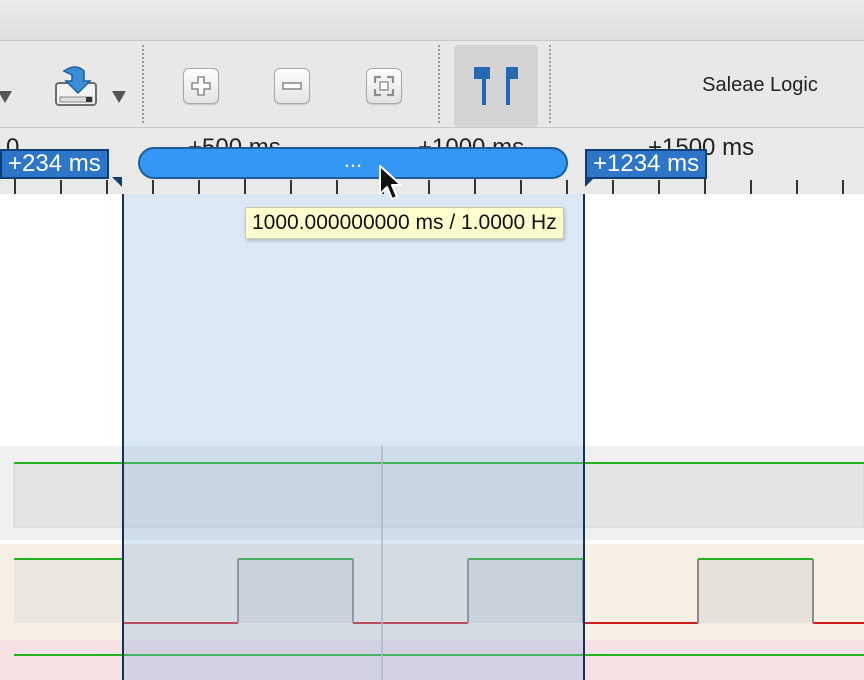 Image resolution: width=864 pixels, height=680 pixels. What do you see at coordinates (760, 85) in the screenshot?
I see `app-title: Saleae Logic` at bounding box center [760, 85].